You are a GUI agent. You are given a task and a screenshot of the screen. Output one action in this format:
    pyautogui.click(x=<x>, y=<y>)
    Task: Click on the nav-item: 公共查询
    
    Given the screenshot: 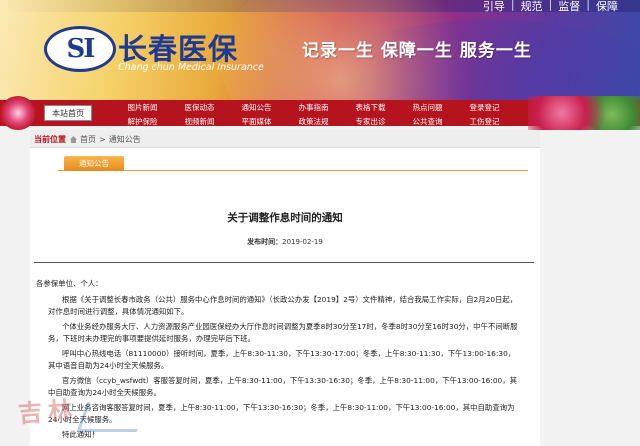 What is the action you would take?
    pyautogui.click(x=427, y=121)
    